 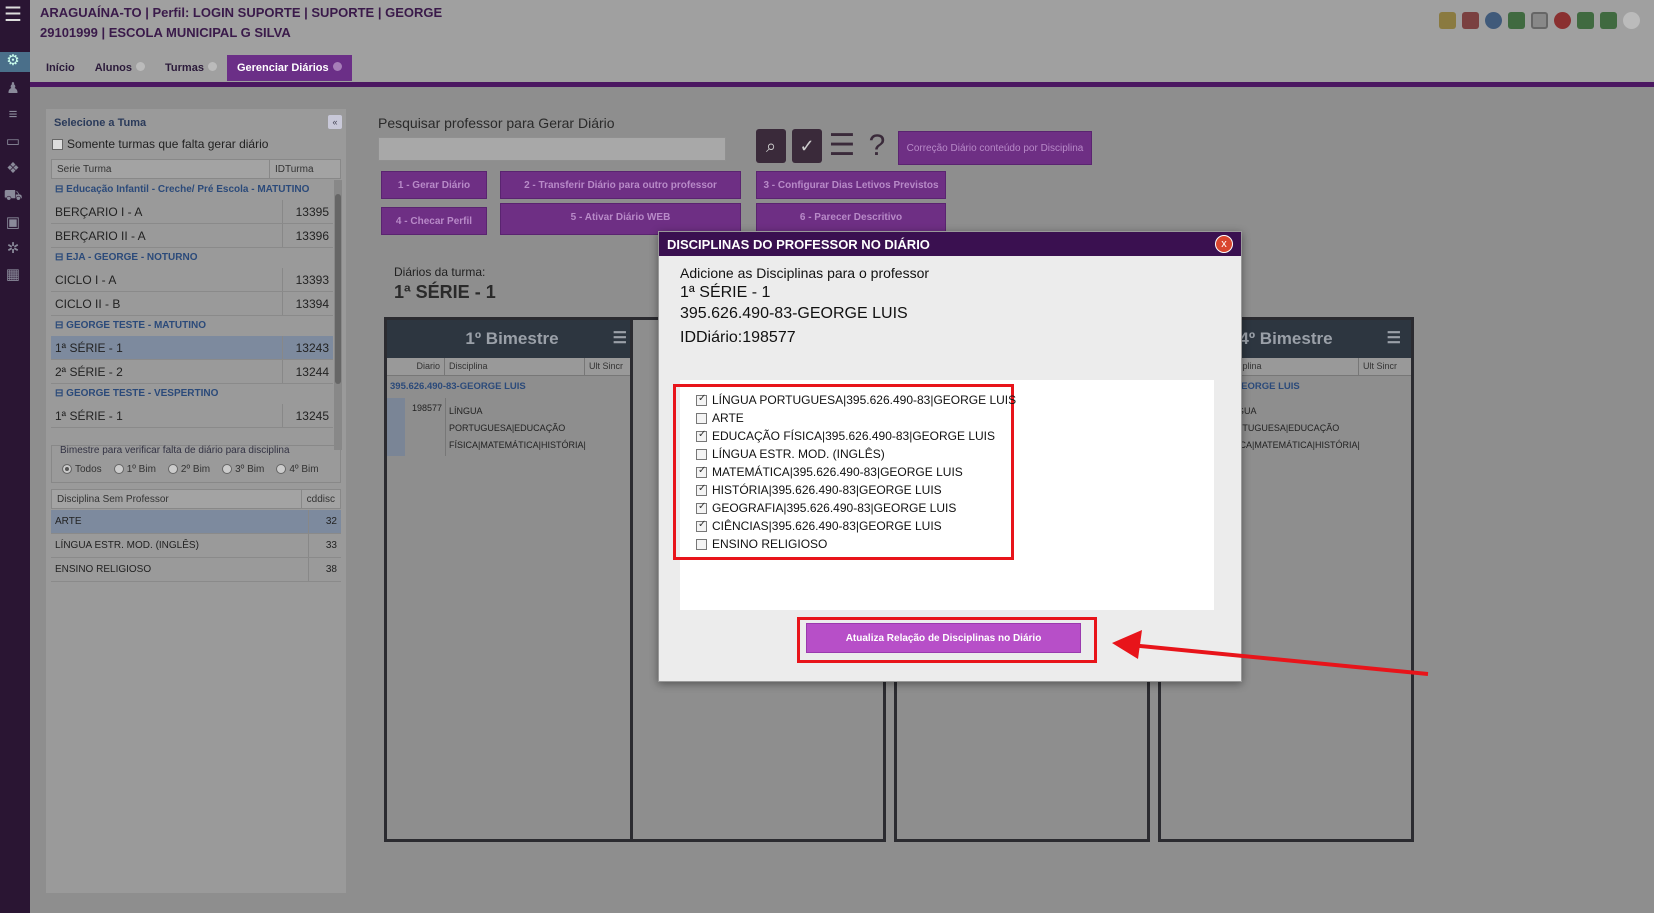 What do you see at coordinates (1279, 659) in the screenshot?
I see `arrow-line` at bounding box center [1279, 659].